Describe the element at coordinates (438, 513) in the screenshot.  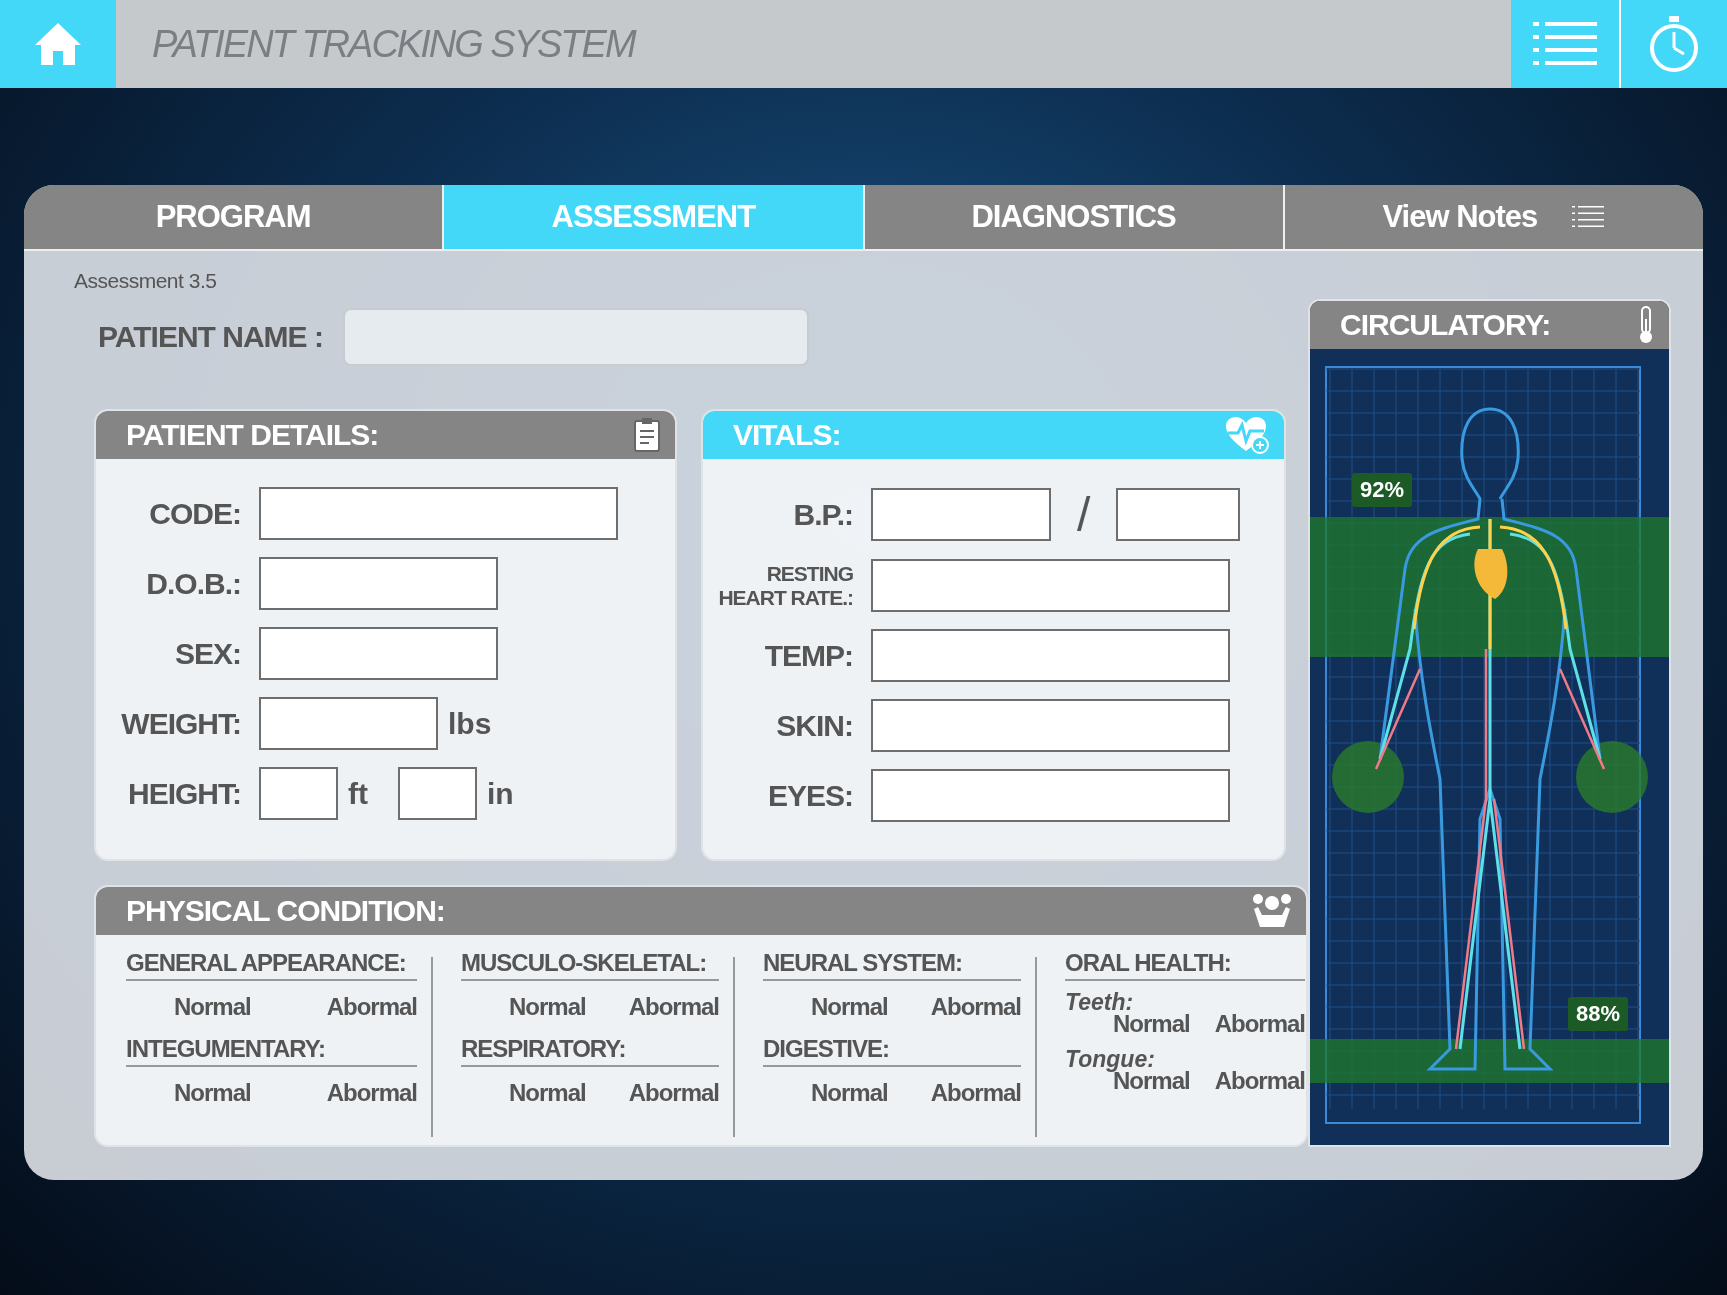
I see `code-field` at that location.